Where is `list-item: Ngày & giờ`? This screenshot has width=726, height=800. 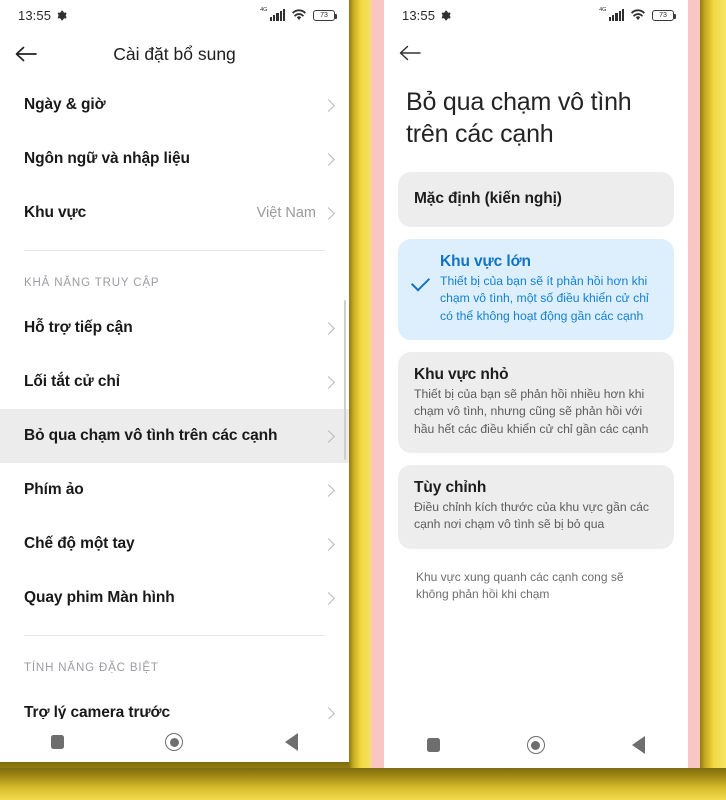 list-item: Ngày & giờ is located at coordinates (174, 105).